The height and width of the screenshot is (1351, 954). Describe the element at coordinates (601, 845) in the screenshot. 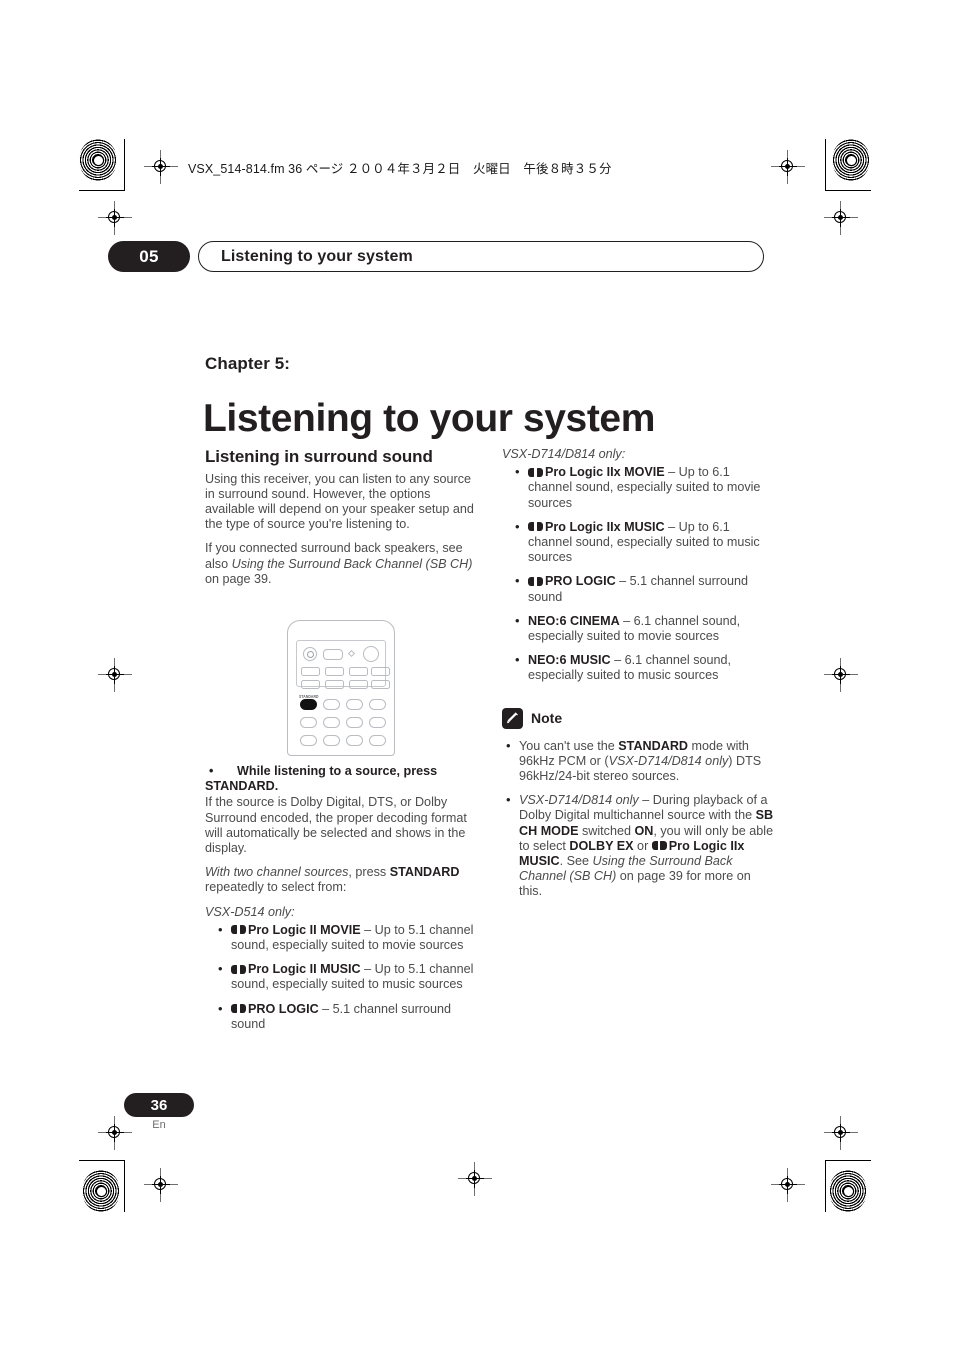

I see `note-bold: DOLBY EX` at that location.